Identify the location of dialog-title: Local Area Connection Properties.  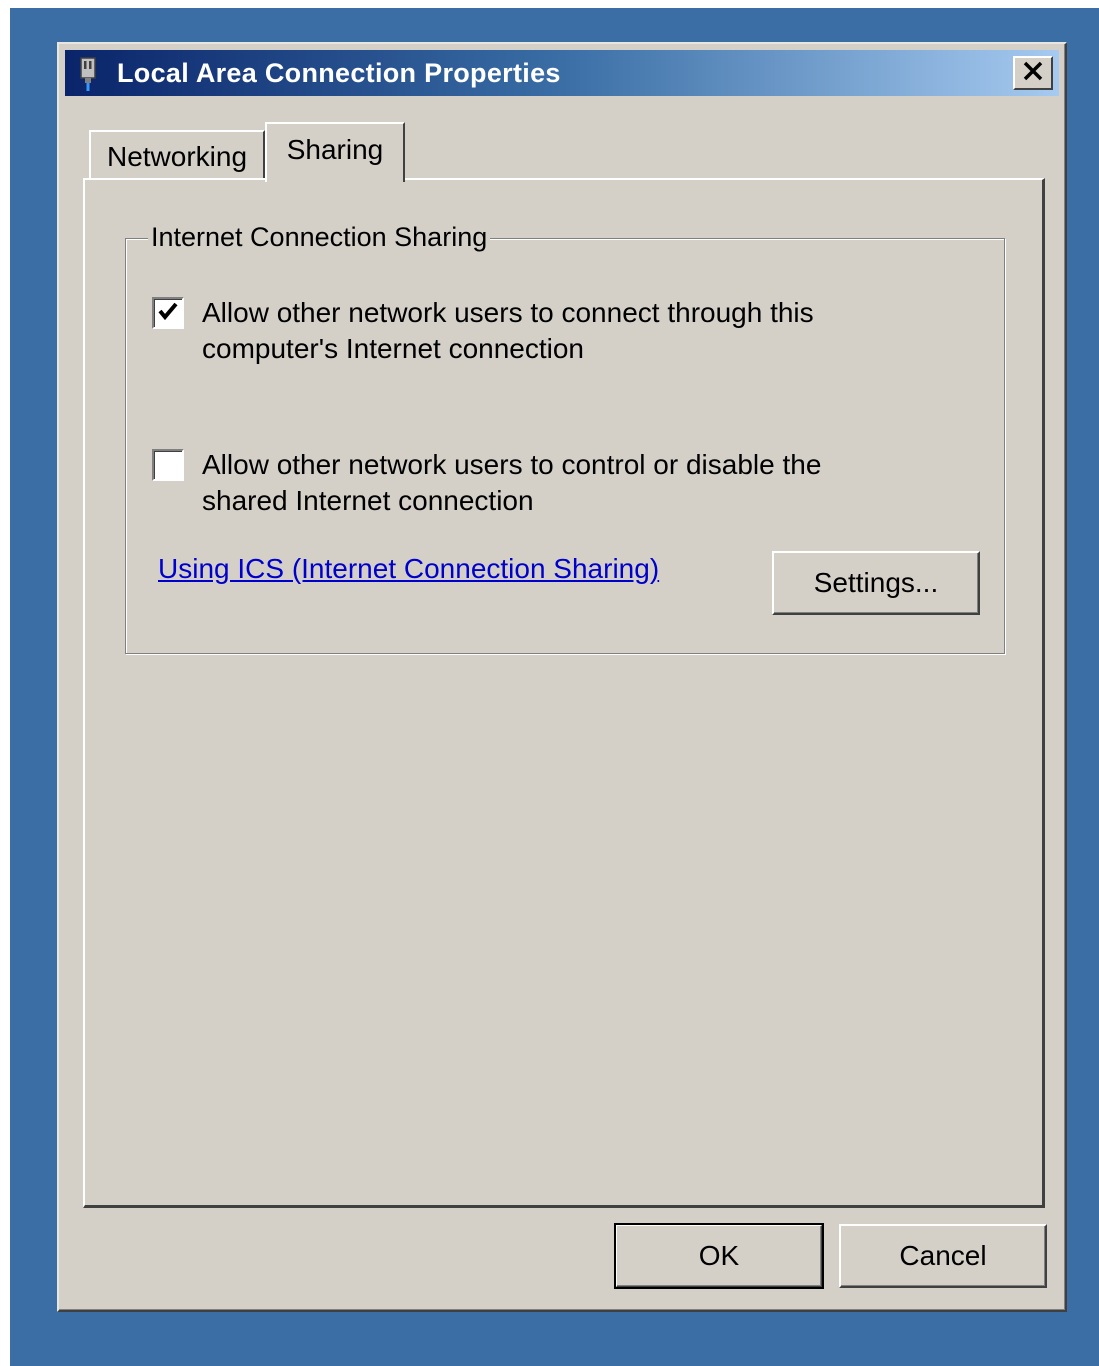
(339, 73).